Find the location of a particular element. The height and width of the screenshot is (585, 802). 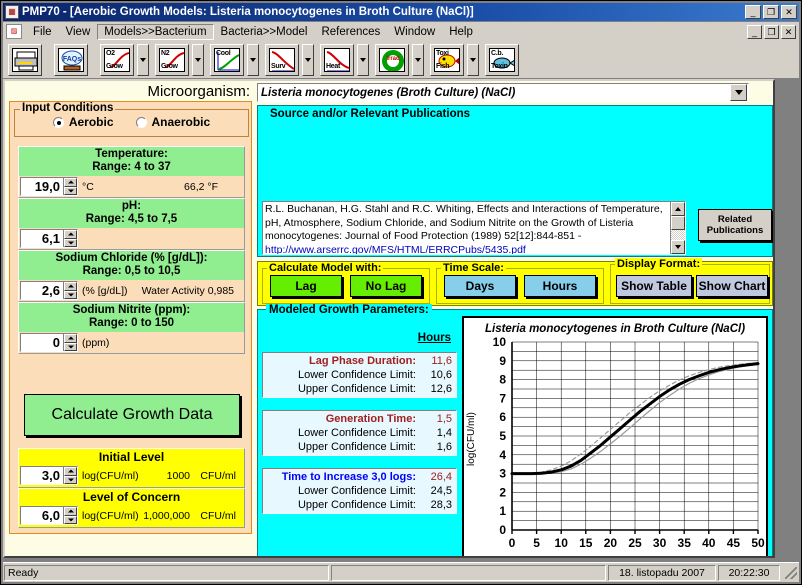

svg-text: 25 is located at coordinates (635, 543).